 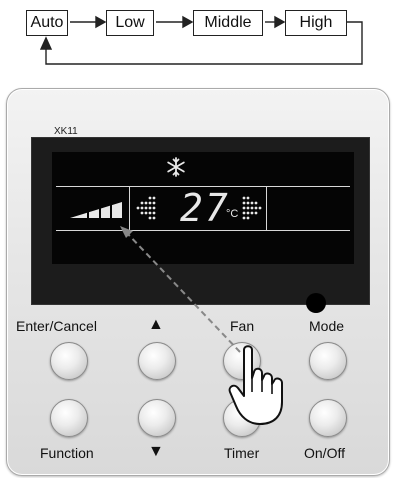 What do you see at coordinates (180, 289) in the screenshot?
I see `pointer-arrow` at bounding box center [180, 289].